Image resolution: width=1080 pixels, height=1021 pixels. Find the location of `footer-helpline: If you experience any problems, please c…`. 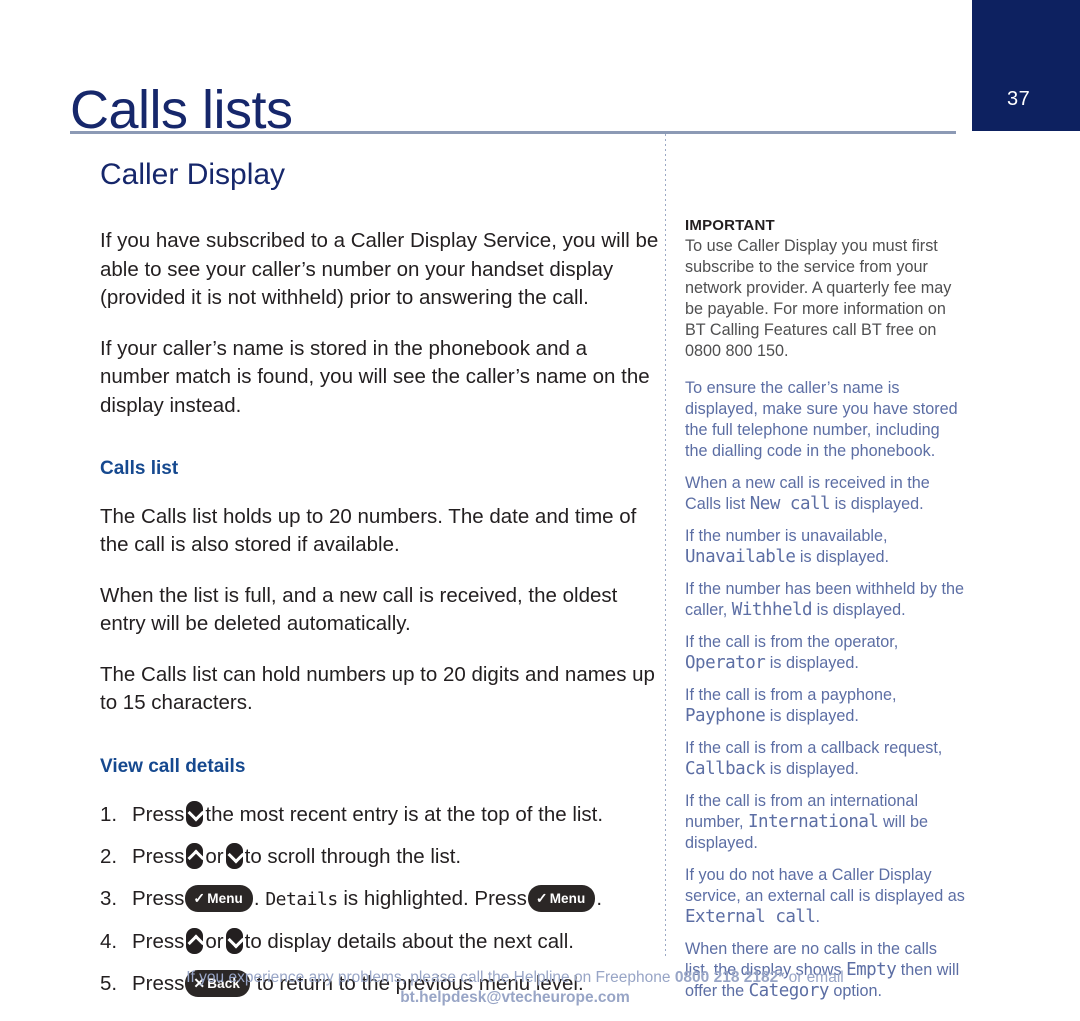

footer-helpline: If you experience any problems, please c… is located at coordinates (515, 988).